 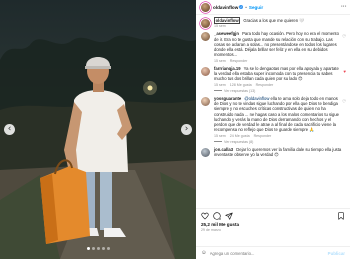 What do you see at coordinates (241, 7) in the screenshot?
I see `verified-badge-icon: ✓` at bounding box center [241, 7].